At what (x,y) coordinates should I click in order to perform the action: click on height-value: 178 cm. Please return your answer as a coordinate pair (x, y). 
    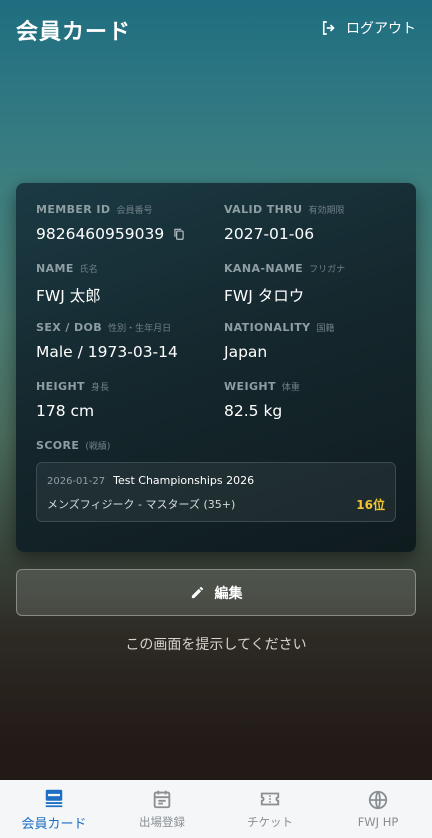
    Looking at the image, I should click on (65, 411).